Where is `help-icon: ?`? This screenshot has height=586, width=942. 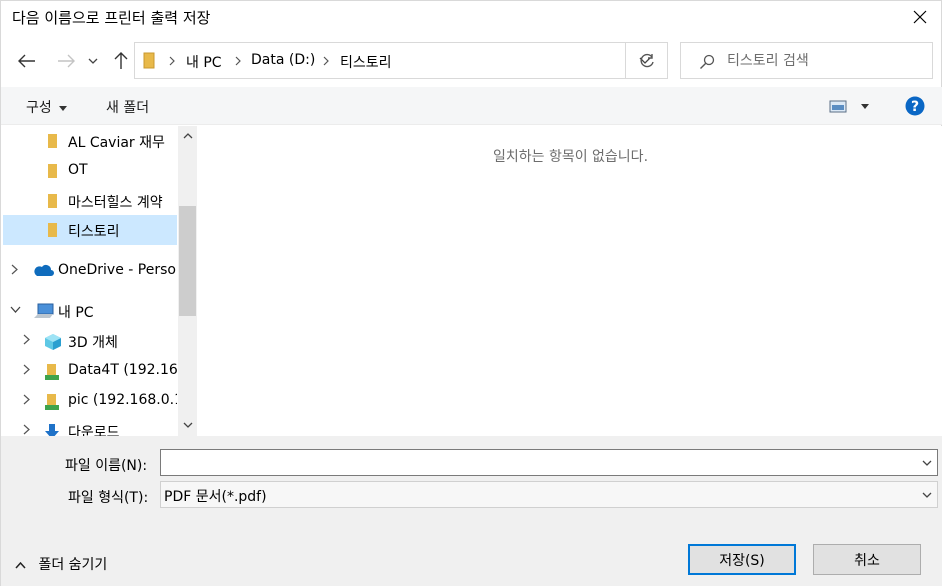
help-icon: ? is located at coordinates (915, 106).